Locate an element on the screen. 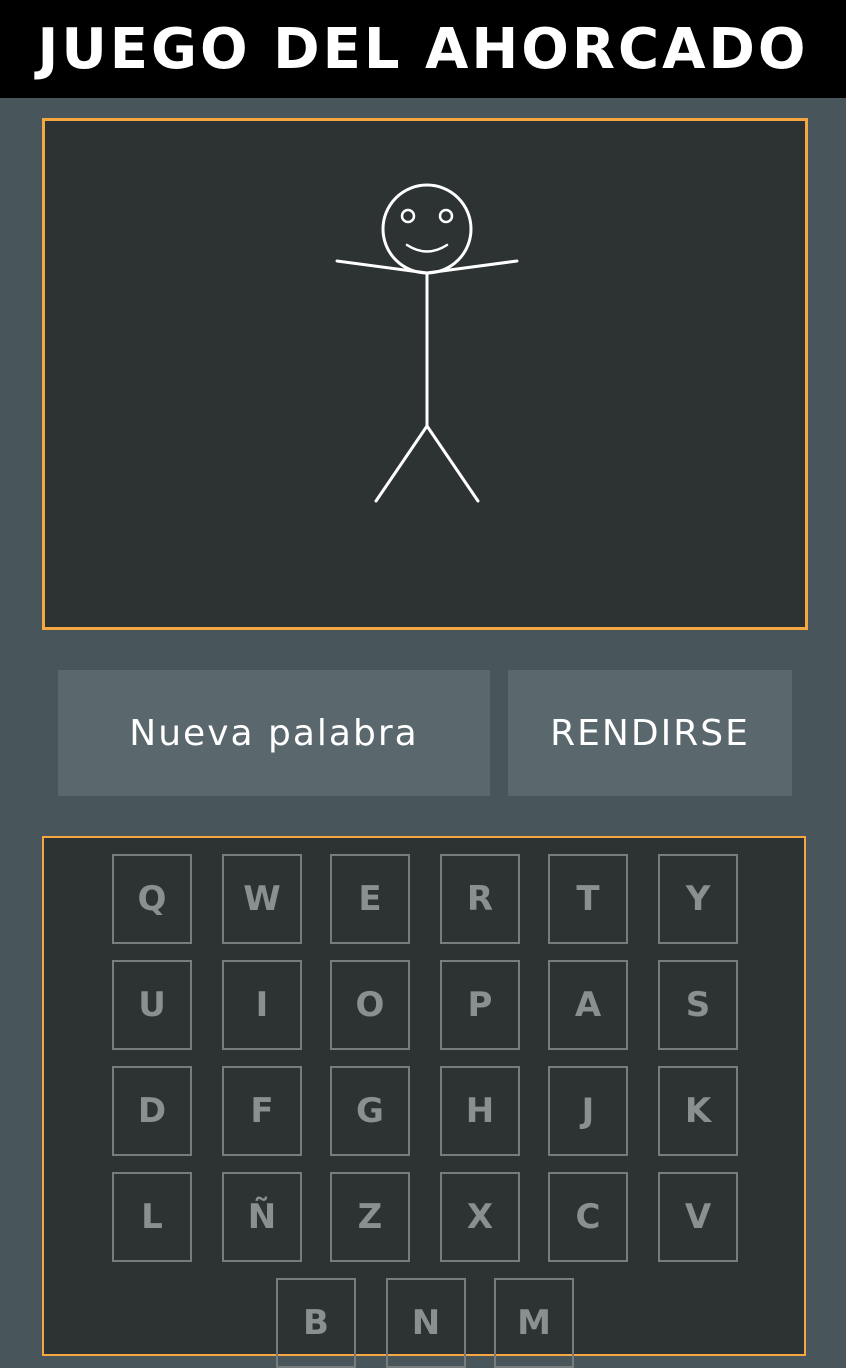 This screenshot has width=846, height=1368. figure-right-arm is located at coordinates (472, 267).